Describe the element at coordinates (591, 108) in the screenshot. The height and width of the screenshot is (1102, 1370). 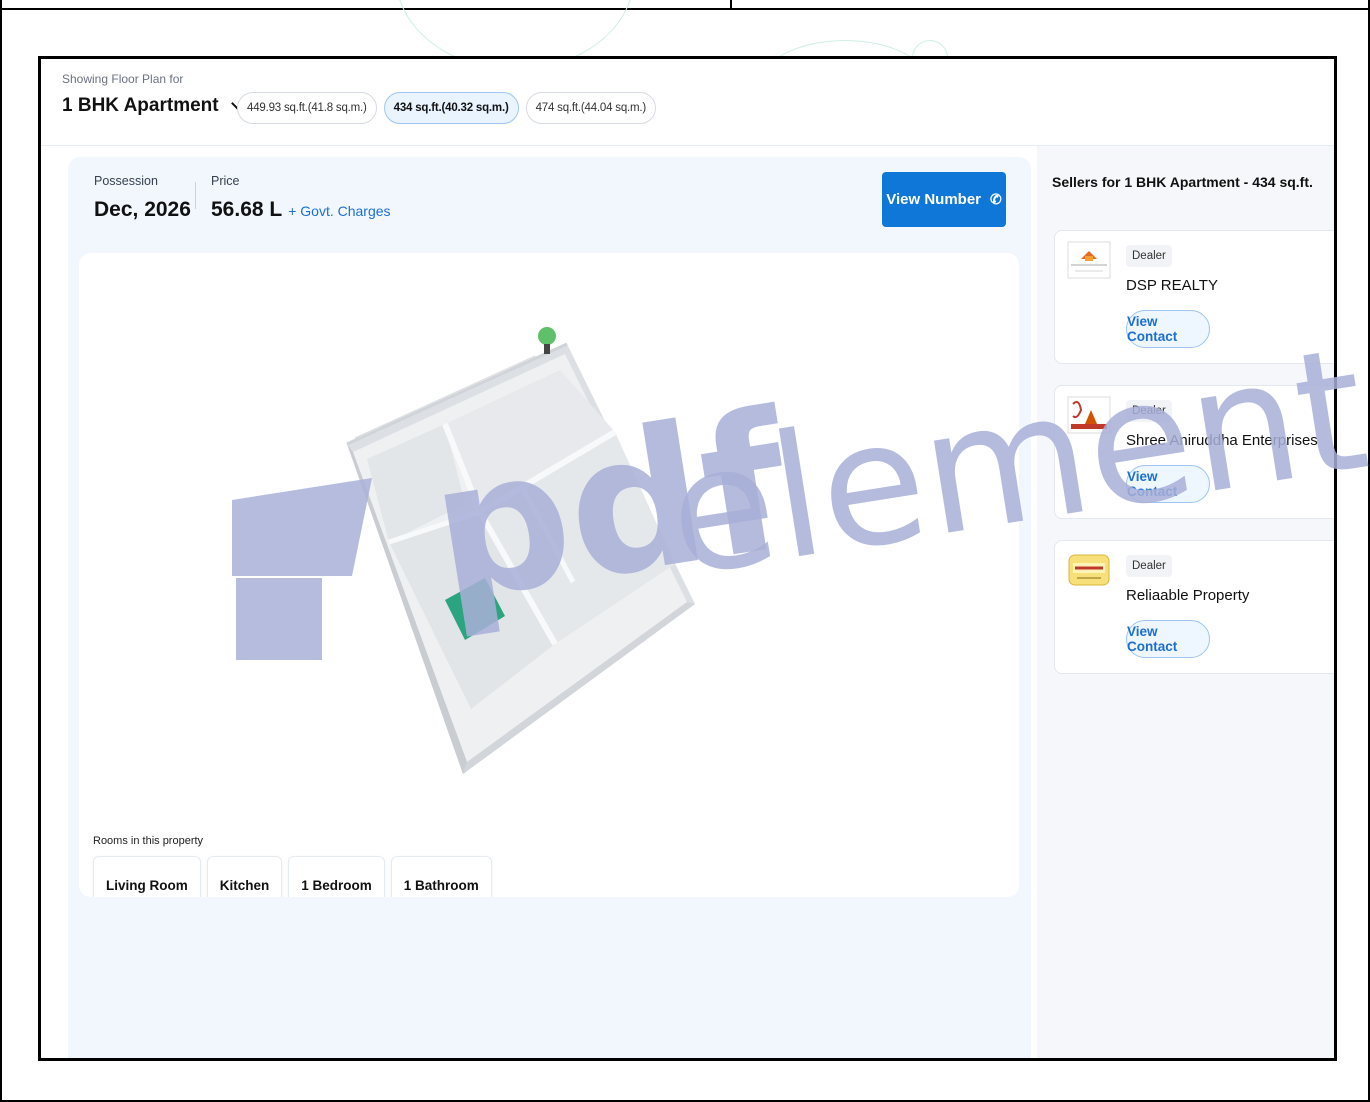
I see `size-option-chip: 474 sq.ft.(44.04 sq.m.)` at that location.